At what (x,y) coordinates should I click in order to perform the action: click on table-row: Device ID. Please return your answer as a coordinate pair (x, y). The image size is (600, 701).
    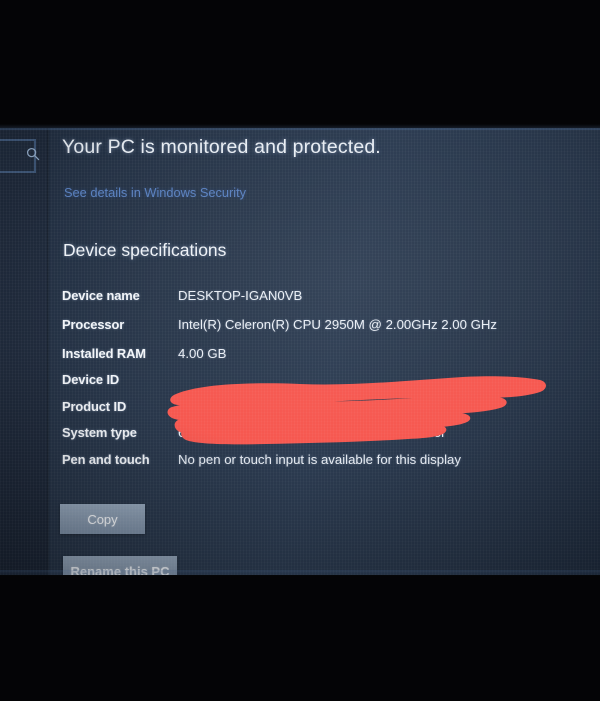
    Looking at the image, I should click on (322, 379).